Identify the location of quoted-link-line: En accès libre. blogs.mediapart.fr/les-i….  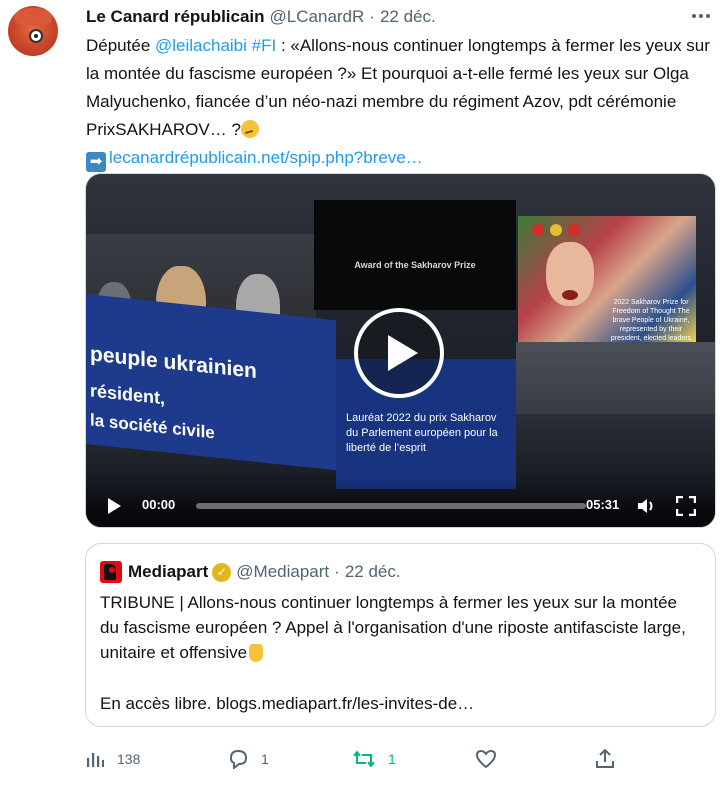
(287, 703).